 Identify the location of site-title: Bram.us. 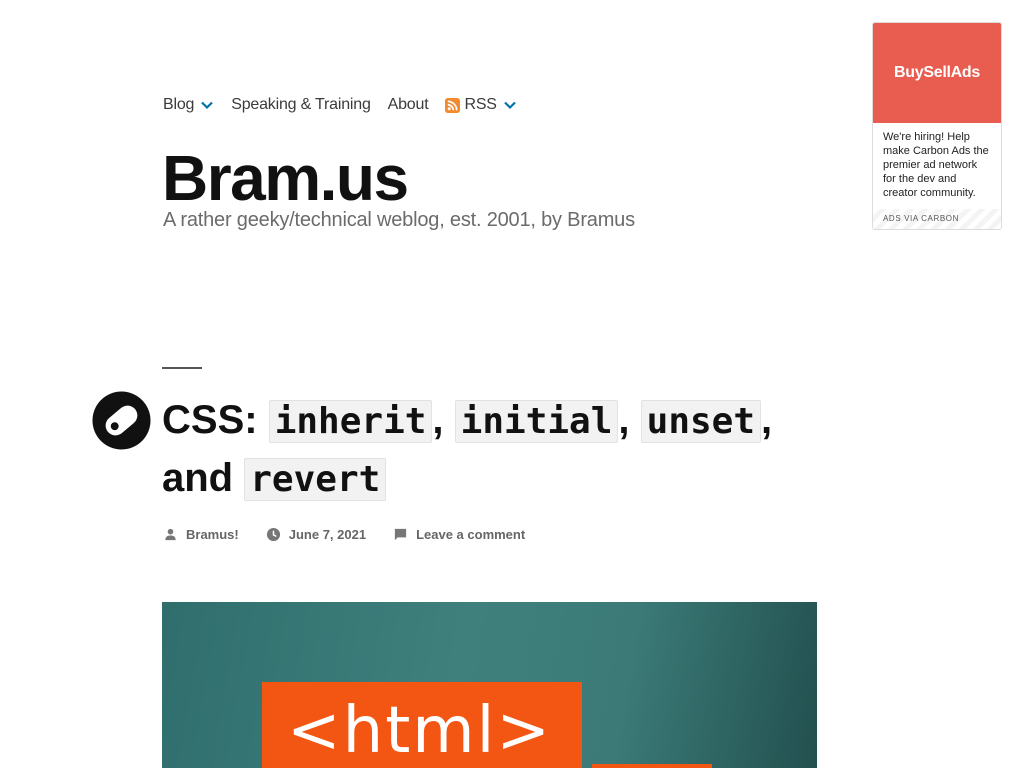
(285, 178).